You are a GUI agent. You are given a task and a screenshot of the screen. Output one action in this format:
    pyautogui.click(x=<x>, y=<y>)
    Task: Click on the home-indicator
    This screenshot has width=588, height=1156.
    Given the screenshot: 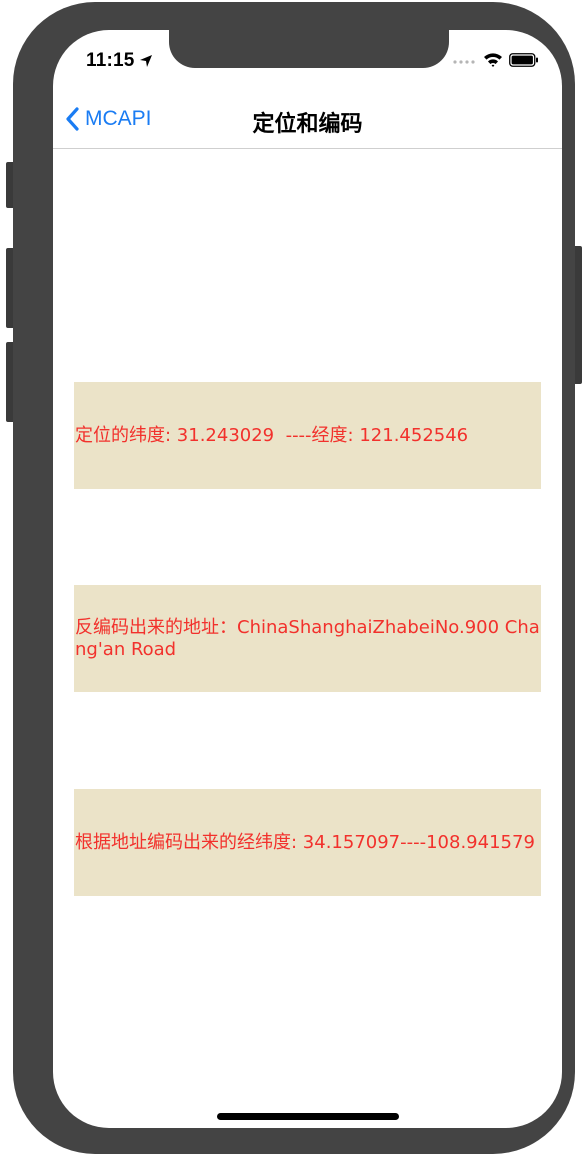 What is the action you would take?
    pyautogui.click(x=308, y=1116)
    